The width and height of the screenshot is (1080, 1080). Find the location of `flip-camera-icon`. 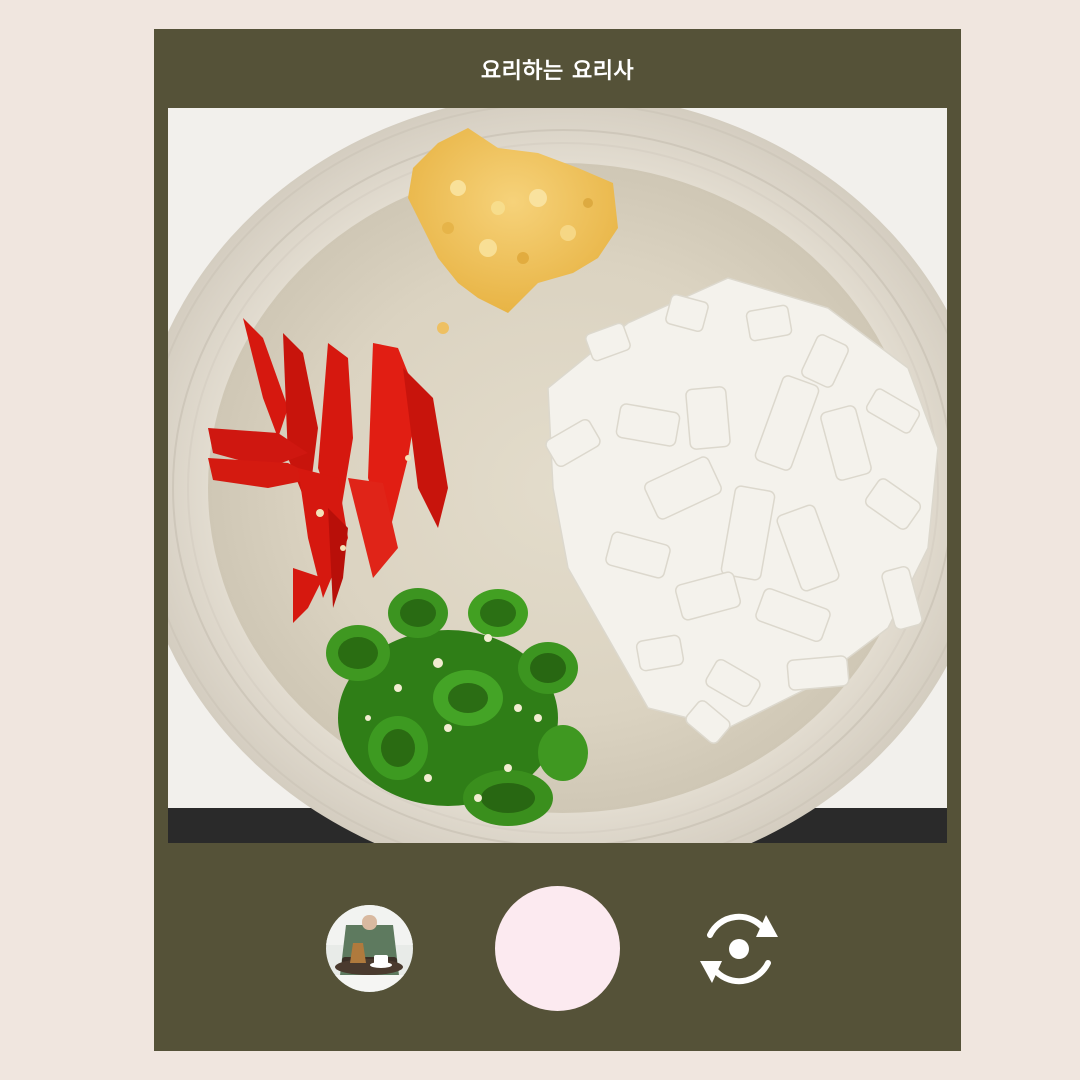

flip-camera-icon is located at coordinates (739, 949).